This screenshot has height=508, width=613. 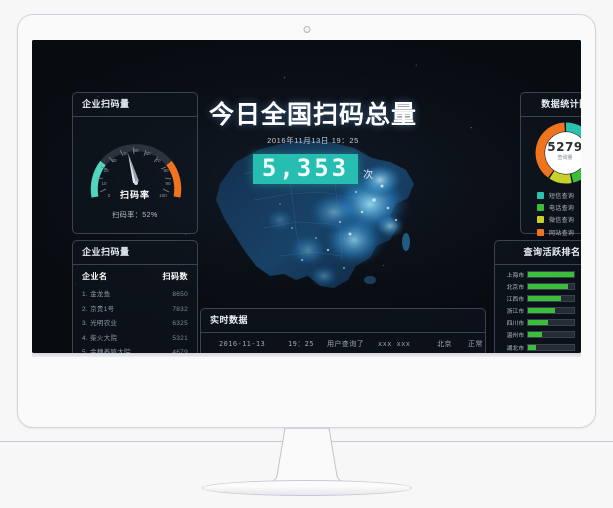 What do you see at coordinates (125, 153) in the screenshot?
I see `svg-text: 40` at bounding box center [125, 153].